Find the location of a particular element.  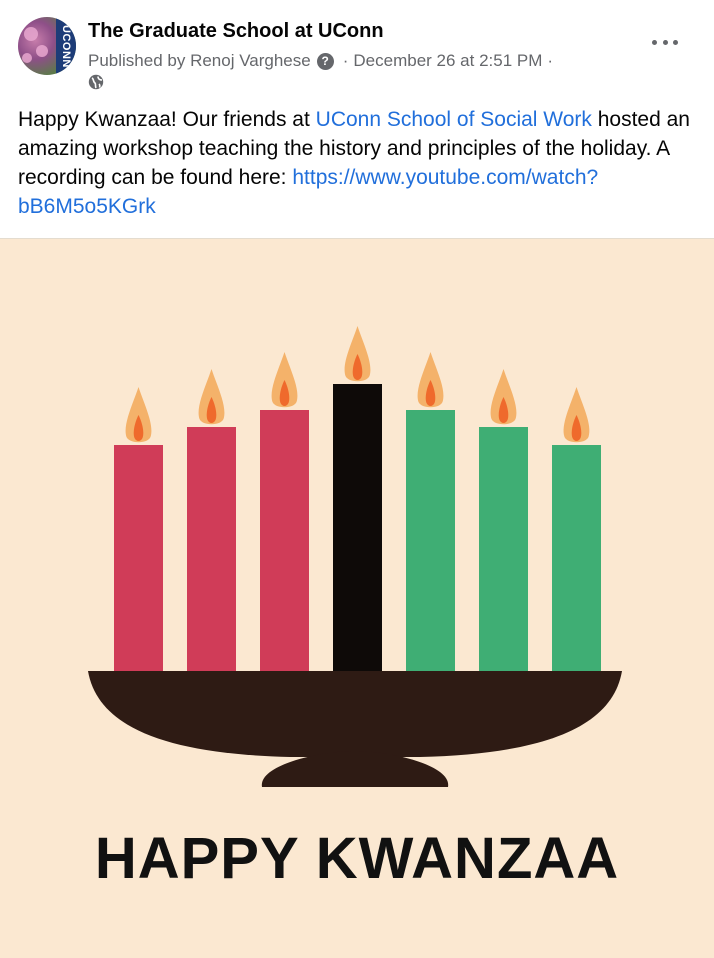

help-icon: ? is located at coordinates (325, 61).